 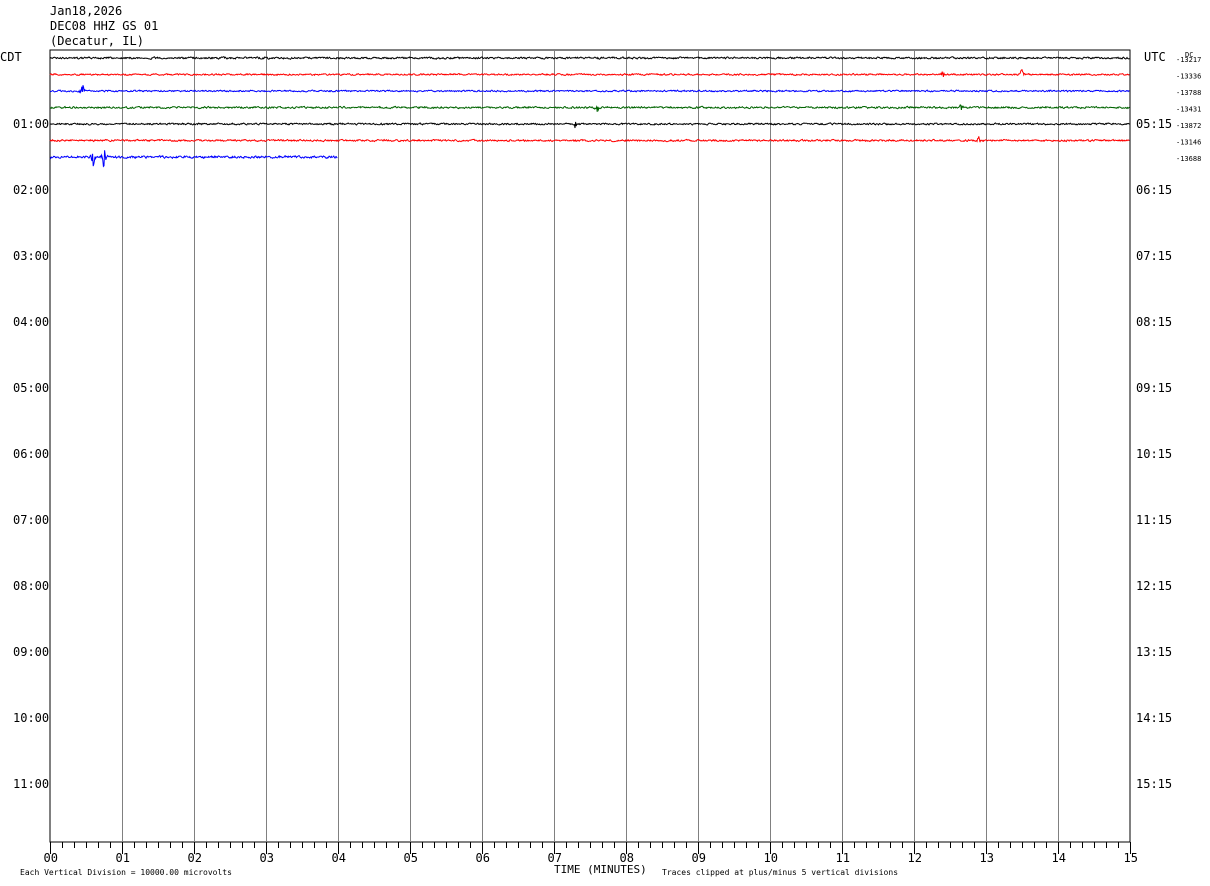 I want to click on x-tick-label: 00, so click(x=51, y=858).